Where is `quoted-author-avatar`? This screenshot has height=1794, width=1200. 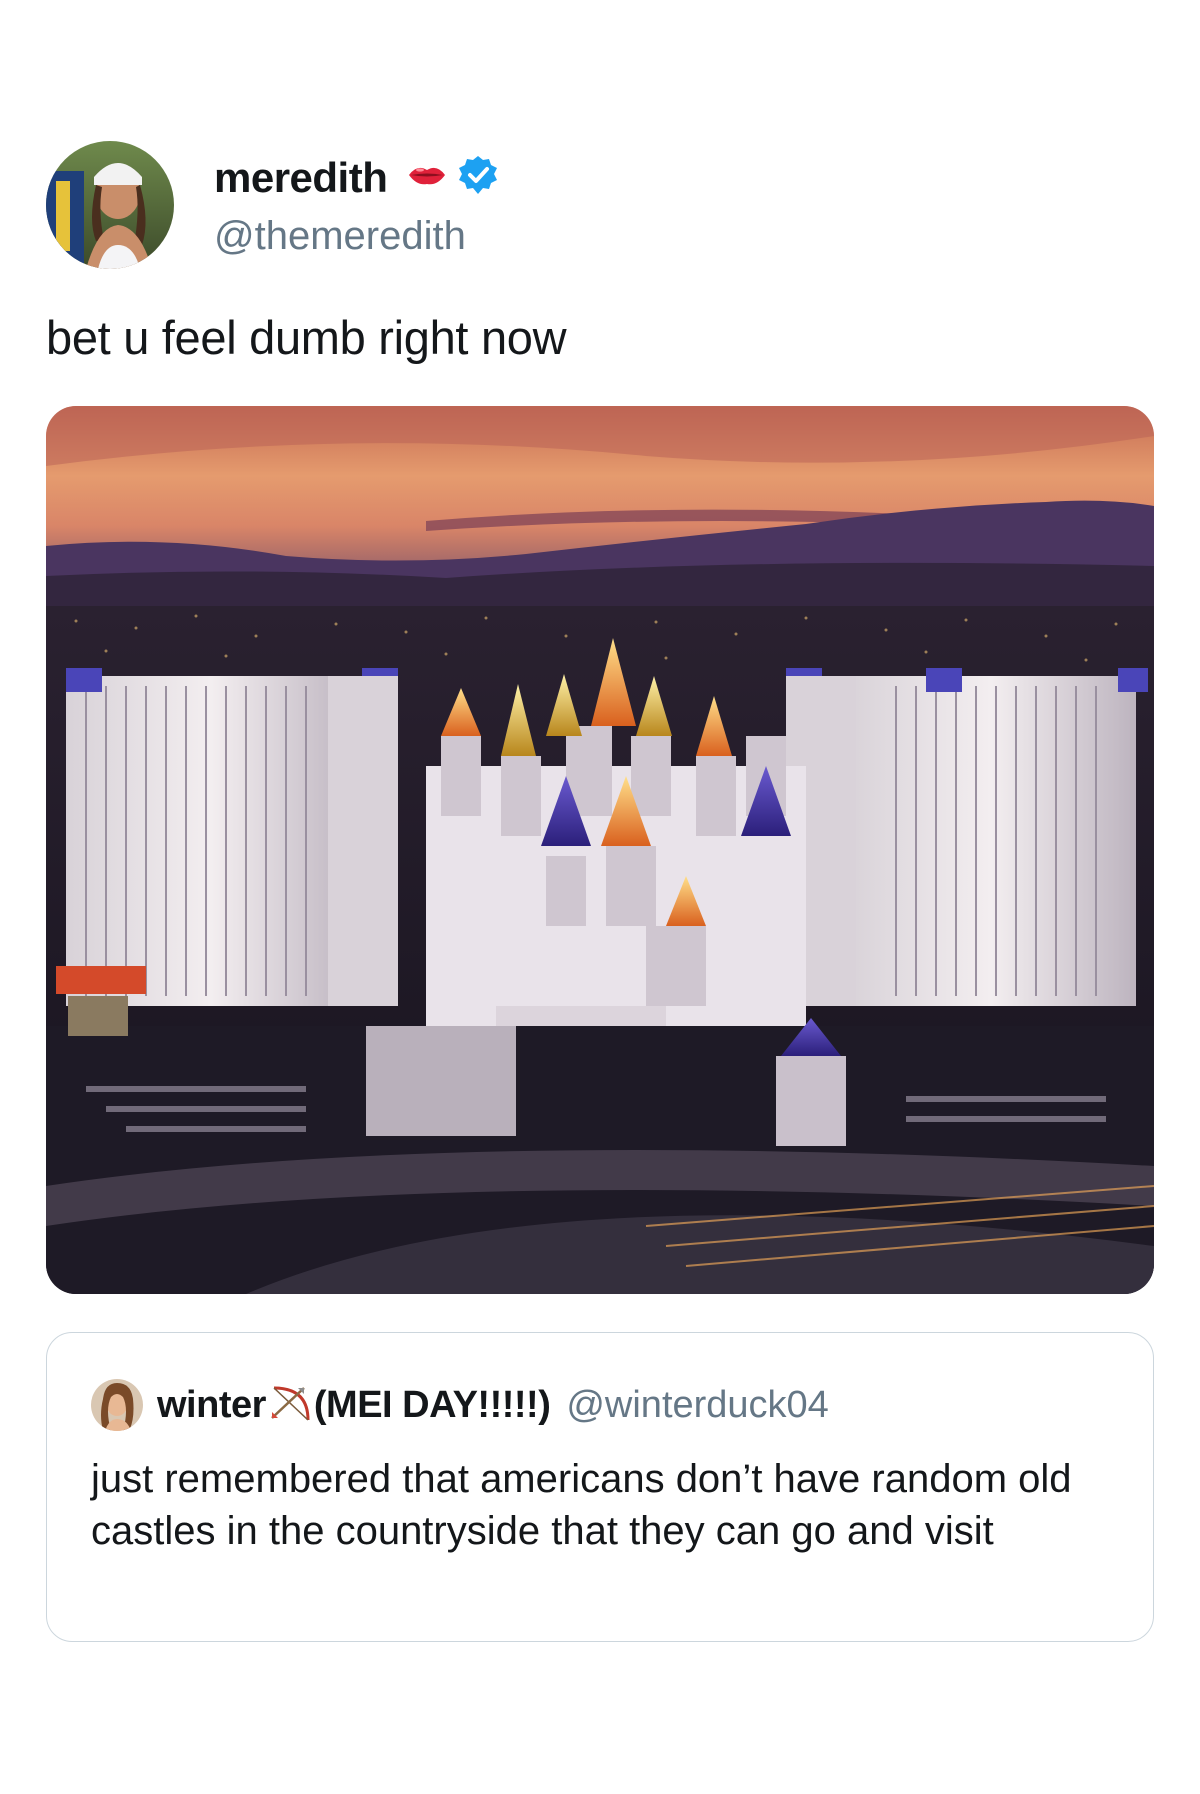 quoted-author-avatar is located at coordinates (117, 1405).